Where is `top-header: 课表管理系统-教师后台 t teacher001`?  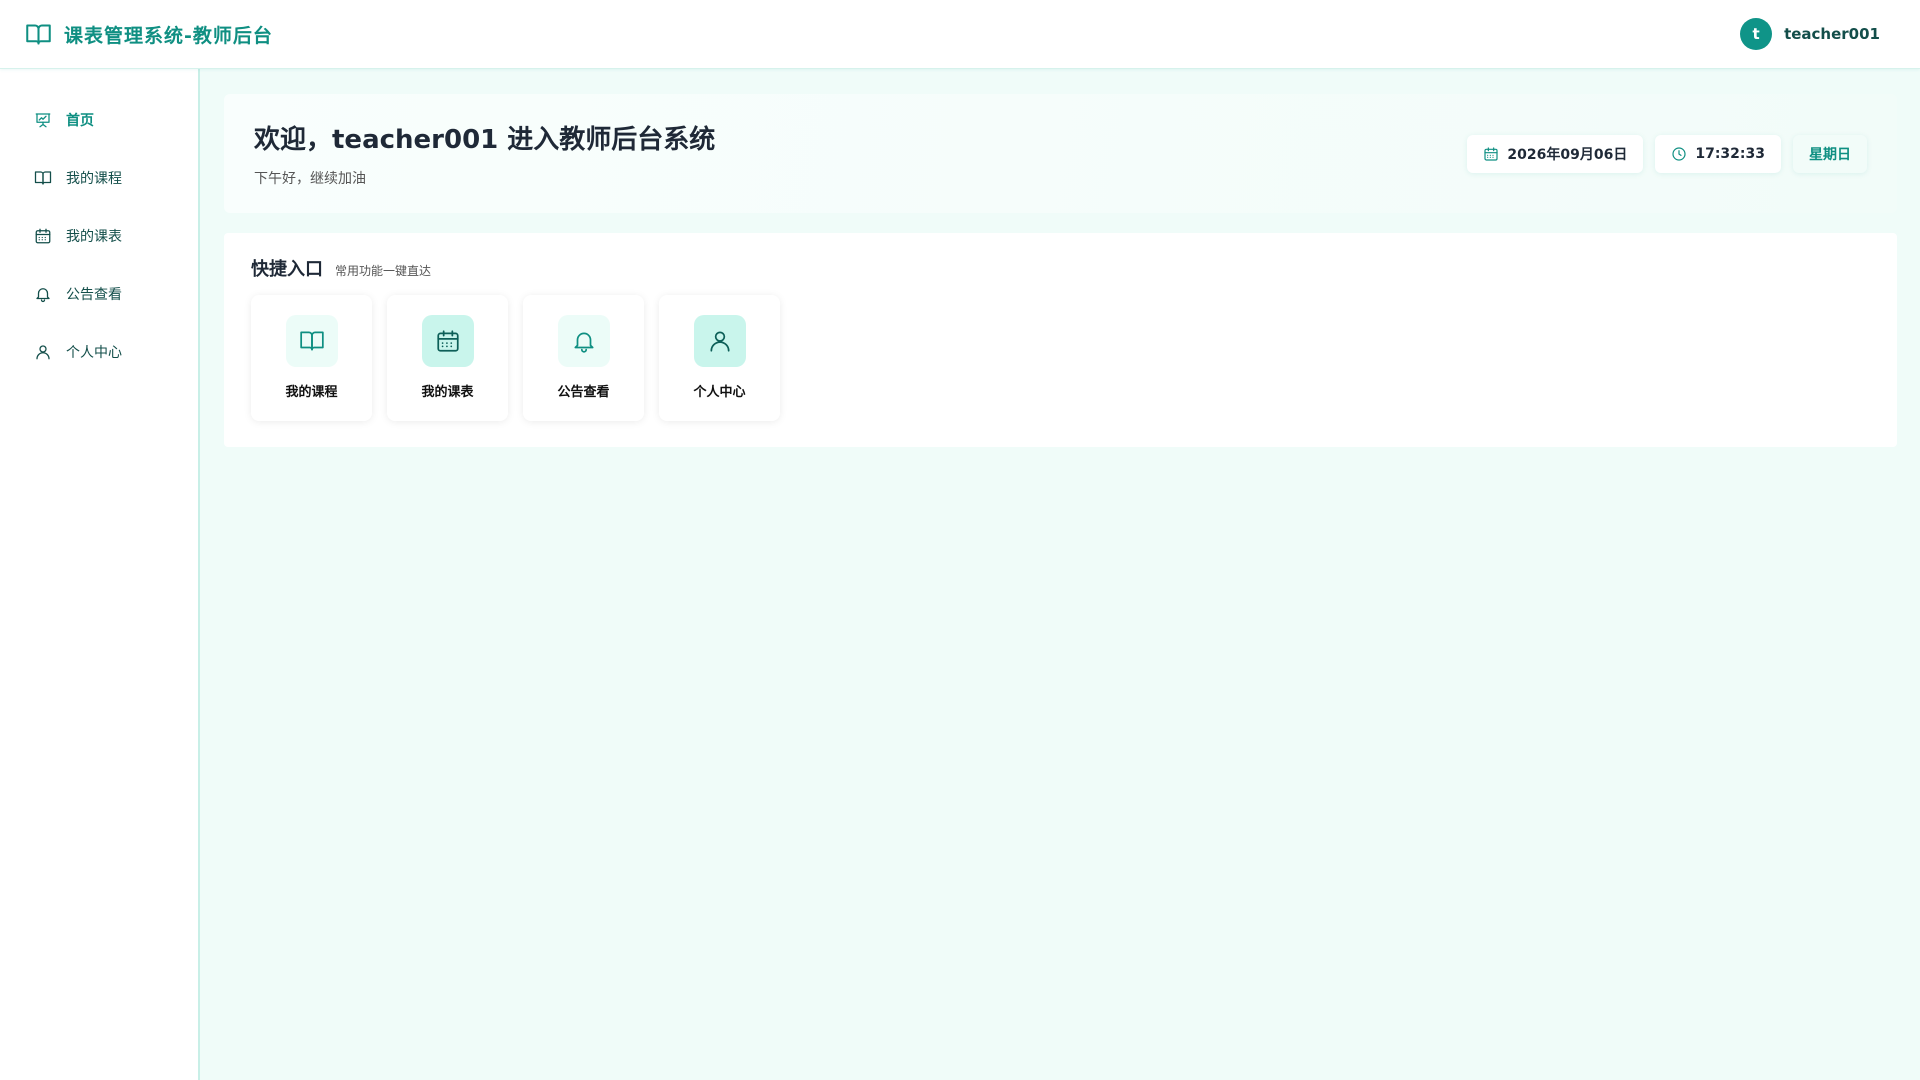
top-header: 课表管理系统-教师后台 t teacher001 is located at coordinates (960, 34).